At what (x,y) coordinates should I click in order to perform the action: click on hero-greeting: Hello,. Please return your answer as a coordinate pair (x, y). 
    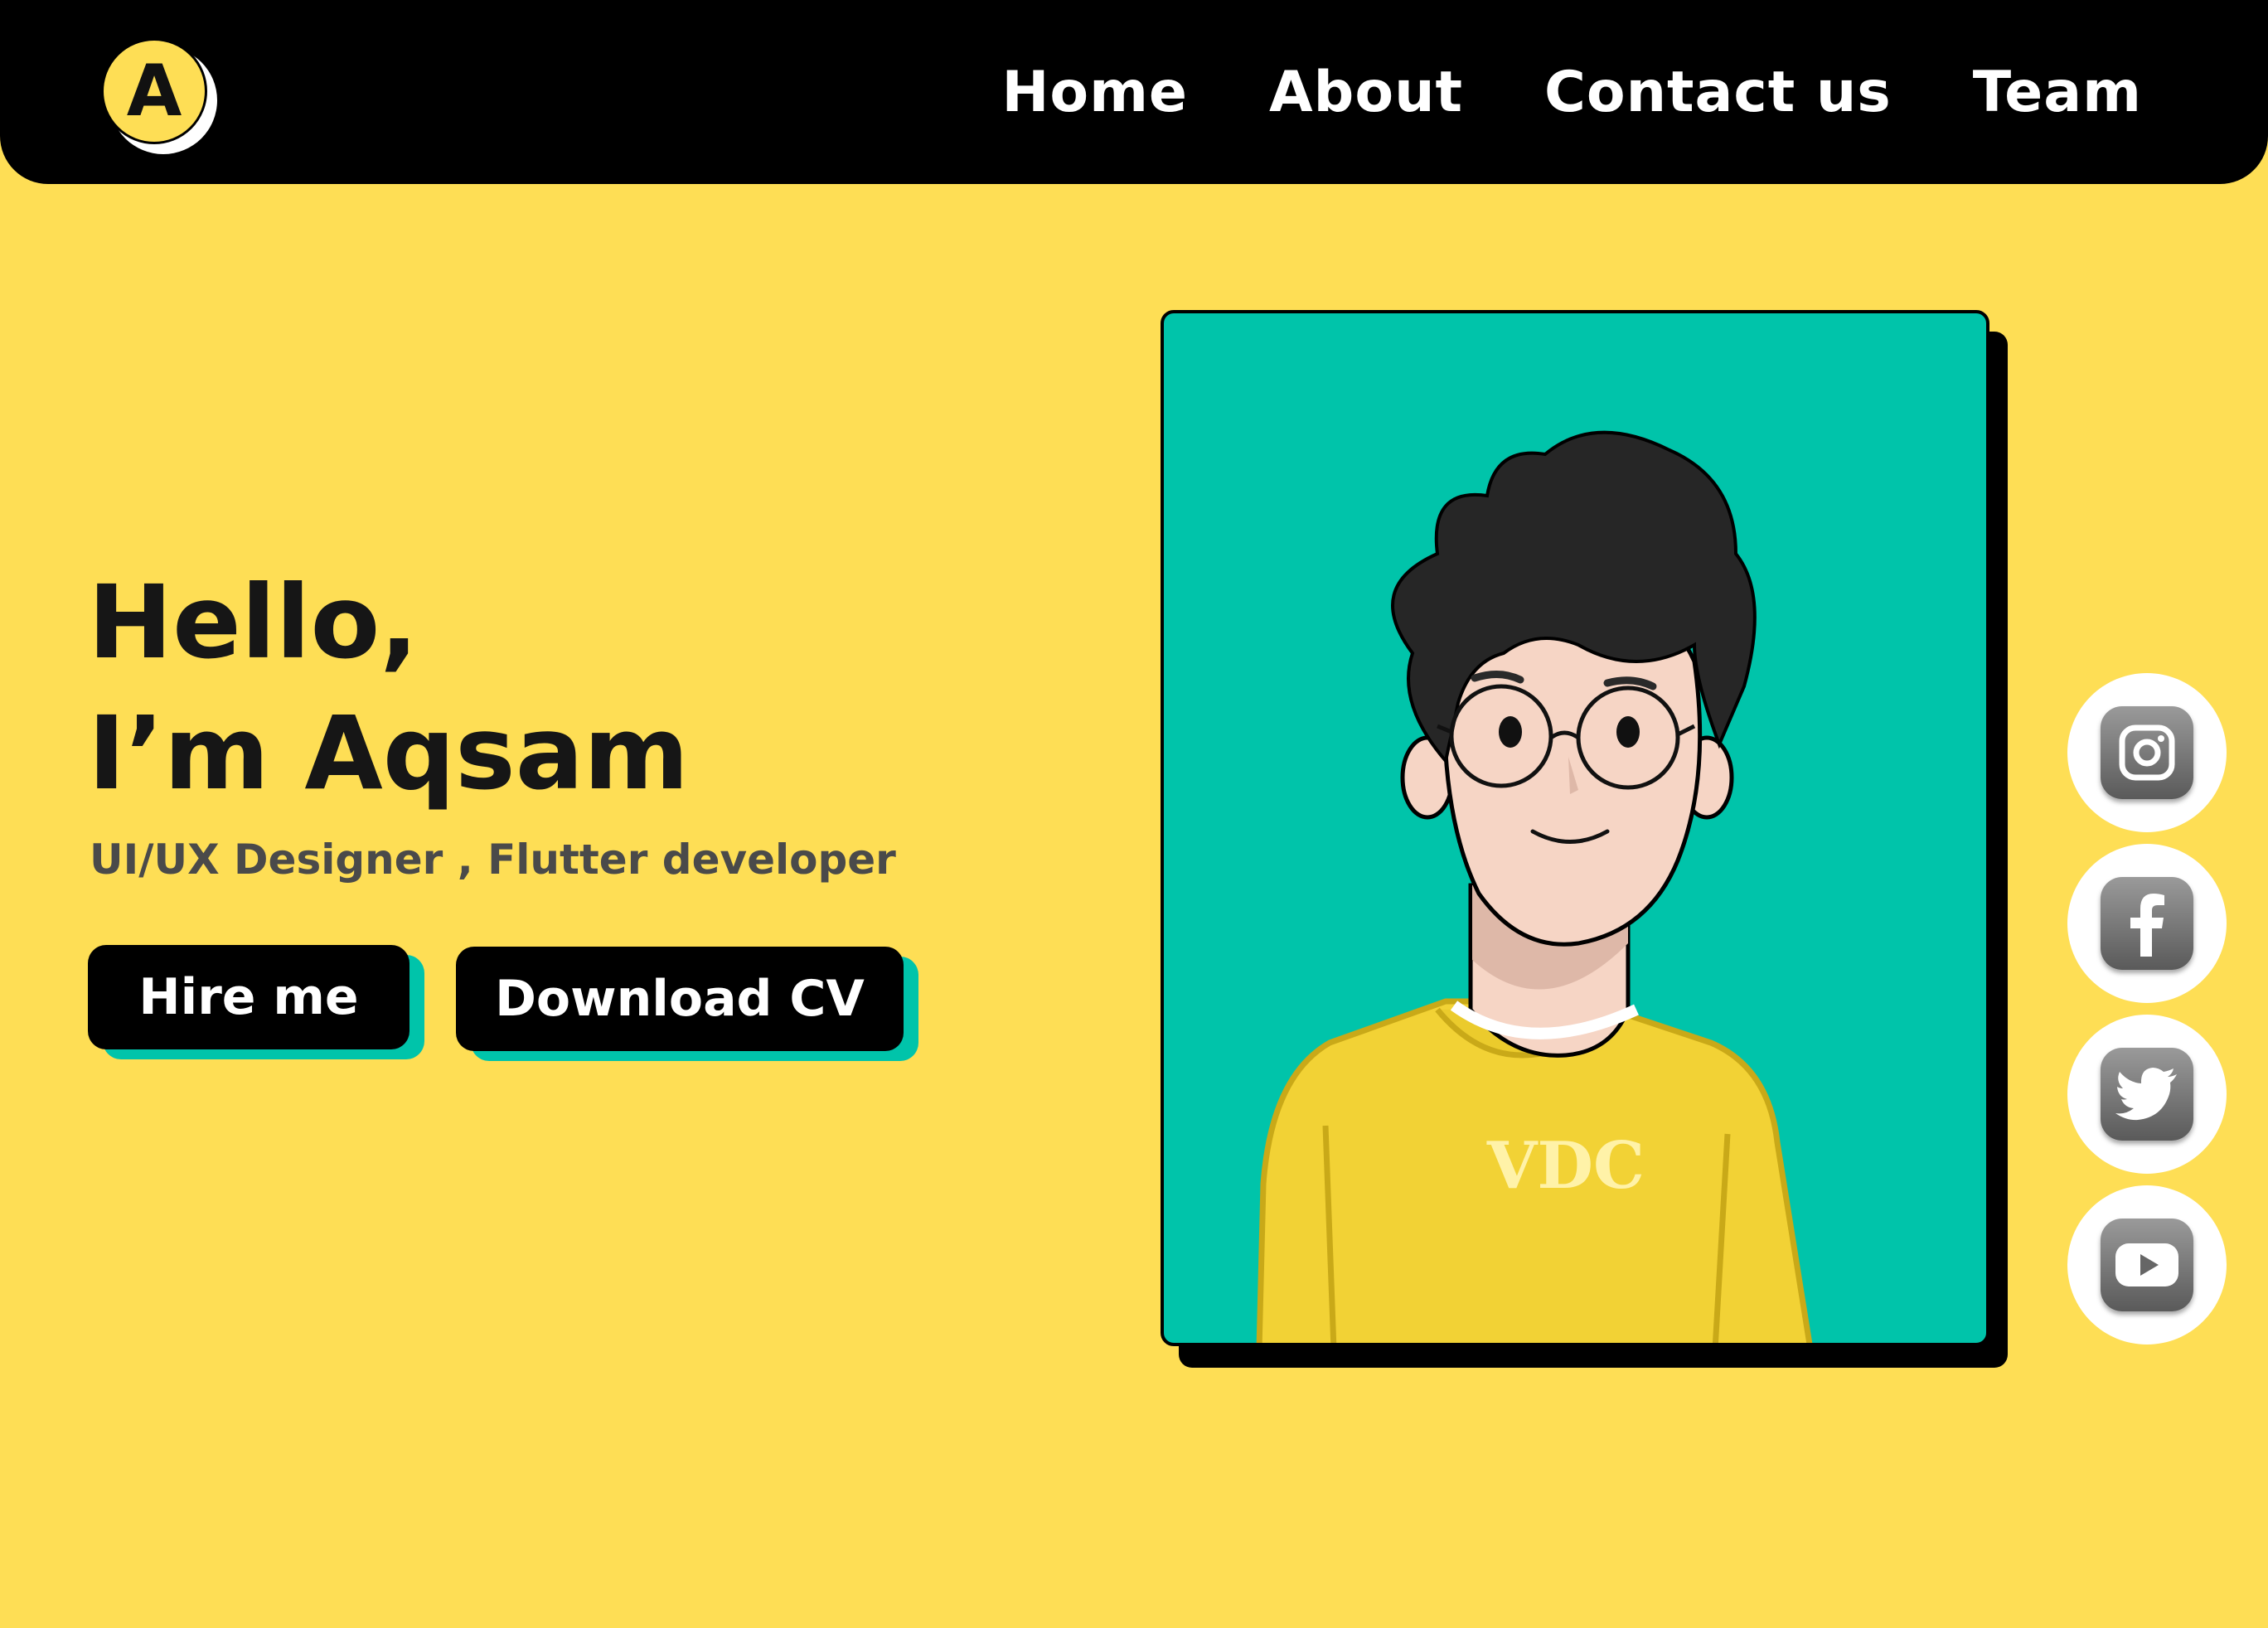
    Looking at the image, I should click on (253, 622).